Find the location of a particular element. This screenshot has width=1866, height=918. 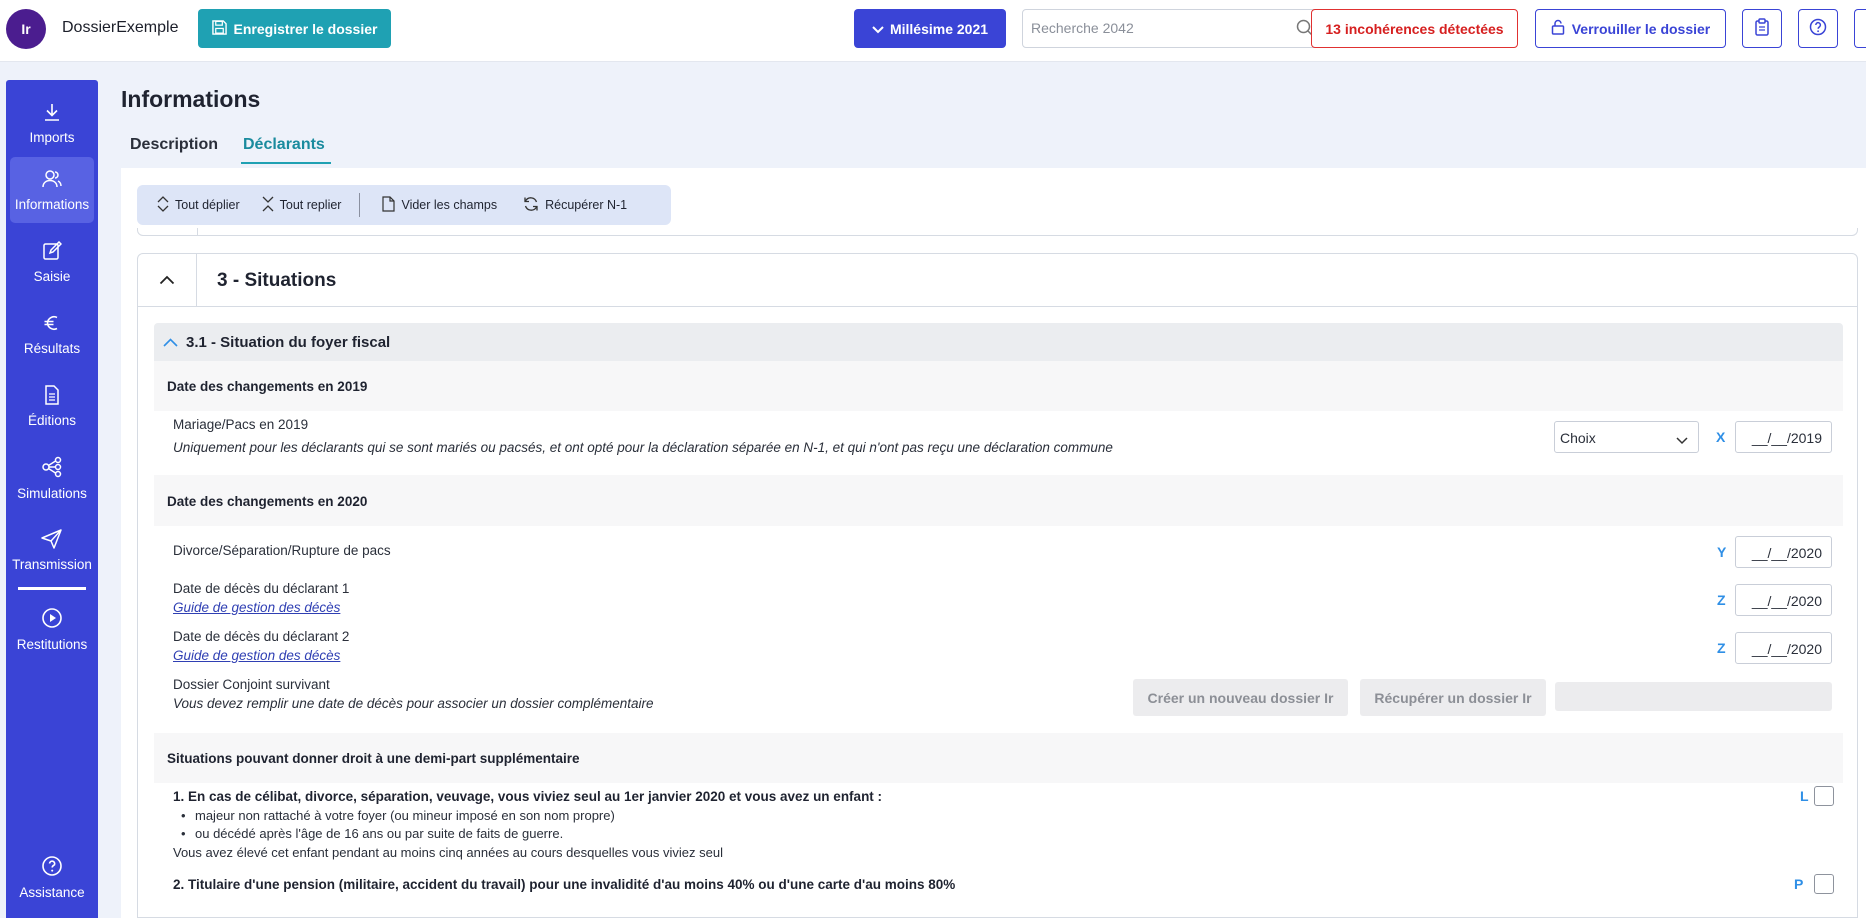

incoherences-button: 13 incohérences détectées is located at coordinates (1414, 28).